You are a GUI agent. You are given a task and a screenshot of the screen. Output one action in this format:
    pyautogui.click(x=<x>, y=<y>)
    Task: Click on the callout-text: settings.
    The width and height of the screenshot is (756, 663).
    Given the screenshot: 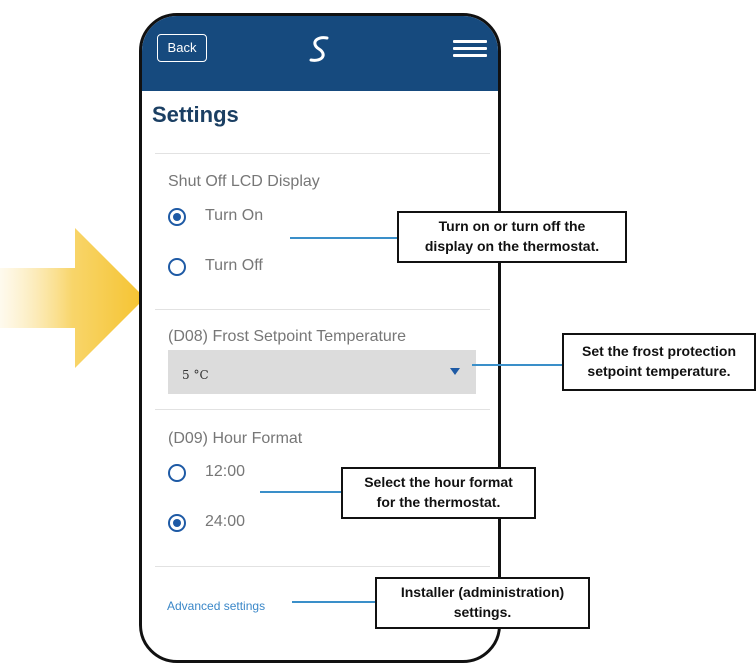 What is the action you would take?
    pyautogui.click(x=482, y=612)
    